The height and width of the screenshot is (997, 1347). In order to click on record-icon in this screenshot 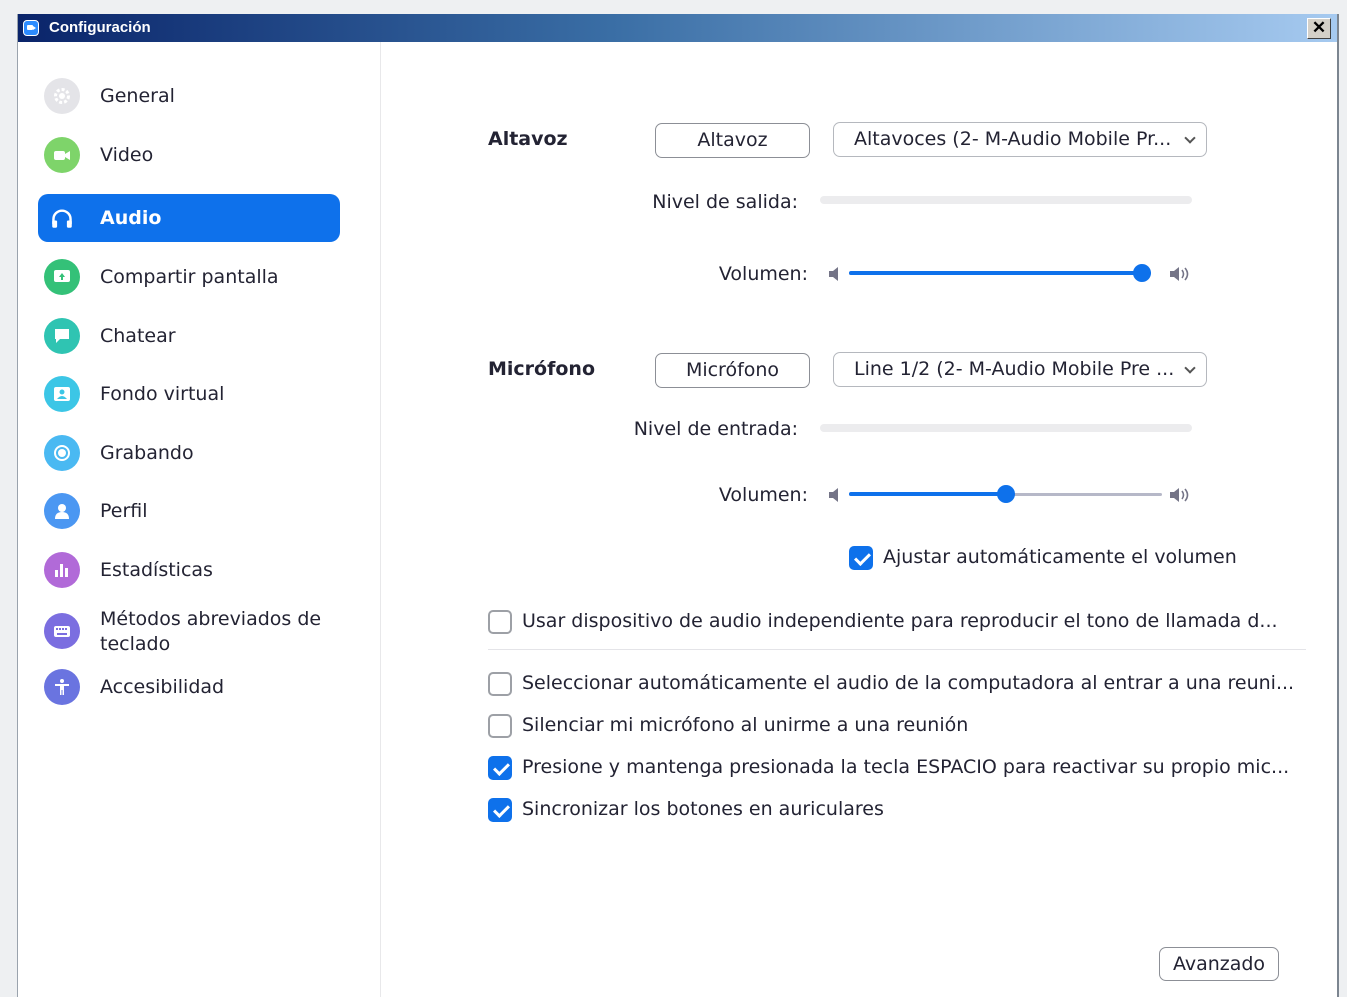, I will do `click(62, 453)`.